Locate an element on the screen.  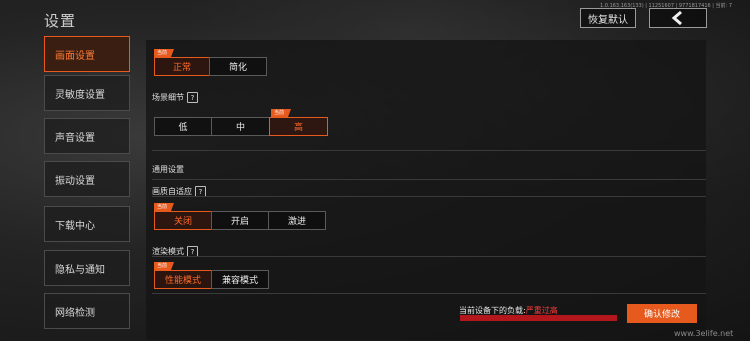
sidebar-item-label: 灵敏度设置 is located at coordinates (80, 95).